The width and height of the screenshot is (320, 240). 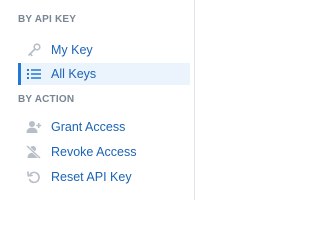 What do you see at coordinates (194, 100) in the screenshot?
I see `sidebar-divider` at bounding box center [194, 100].